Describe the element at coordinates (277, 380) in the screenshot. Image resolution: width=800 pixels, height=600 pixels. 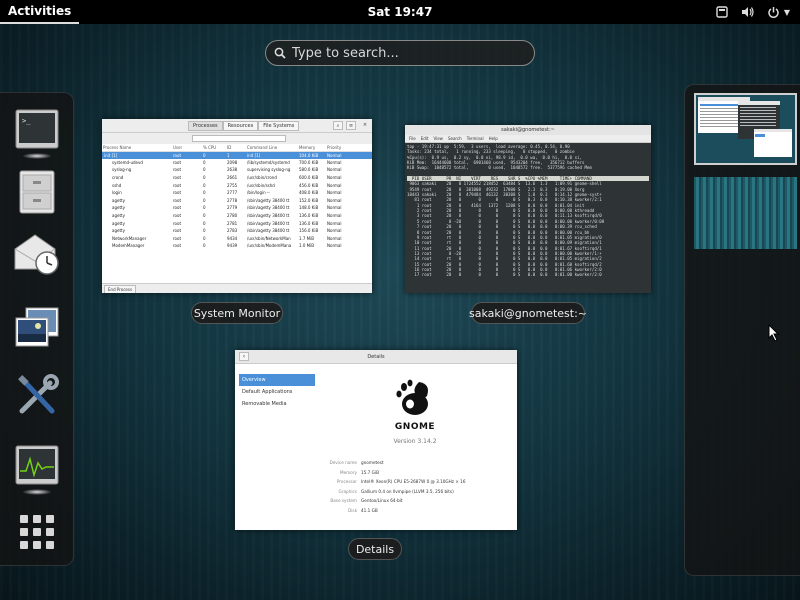
I see `sidebar-item-overview: Overview` at that location.